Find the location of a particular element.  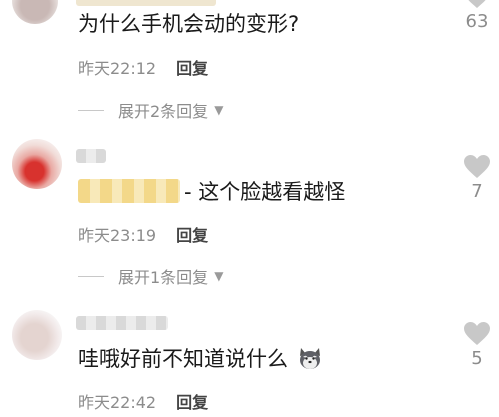

comment-time: 昨天23:19 is located at coordinates (117, 235).